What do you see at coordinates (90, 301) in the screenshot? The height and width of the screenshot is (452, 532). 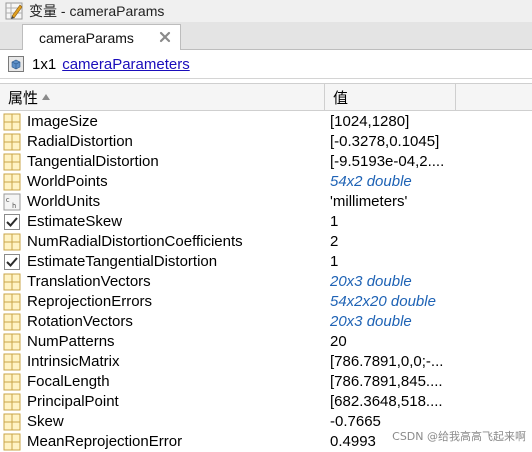 I see `property-name: ReprojectionErrors` at bounding box center [90, 301].